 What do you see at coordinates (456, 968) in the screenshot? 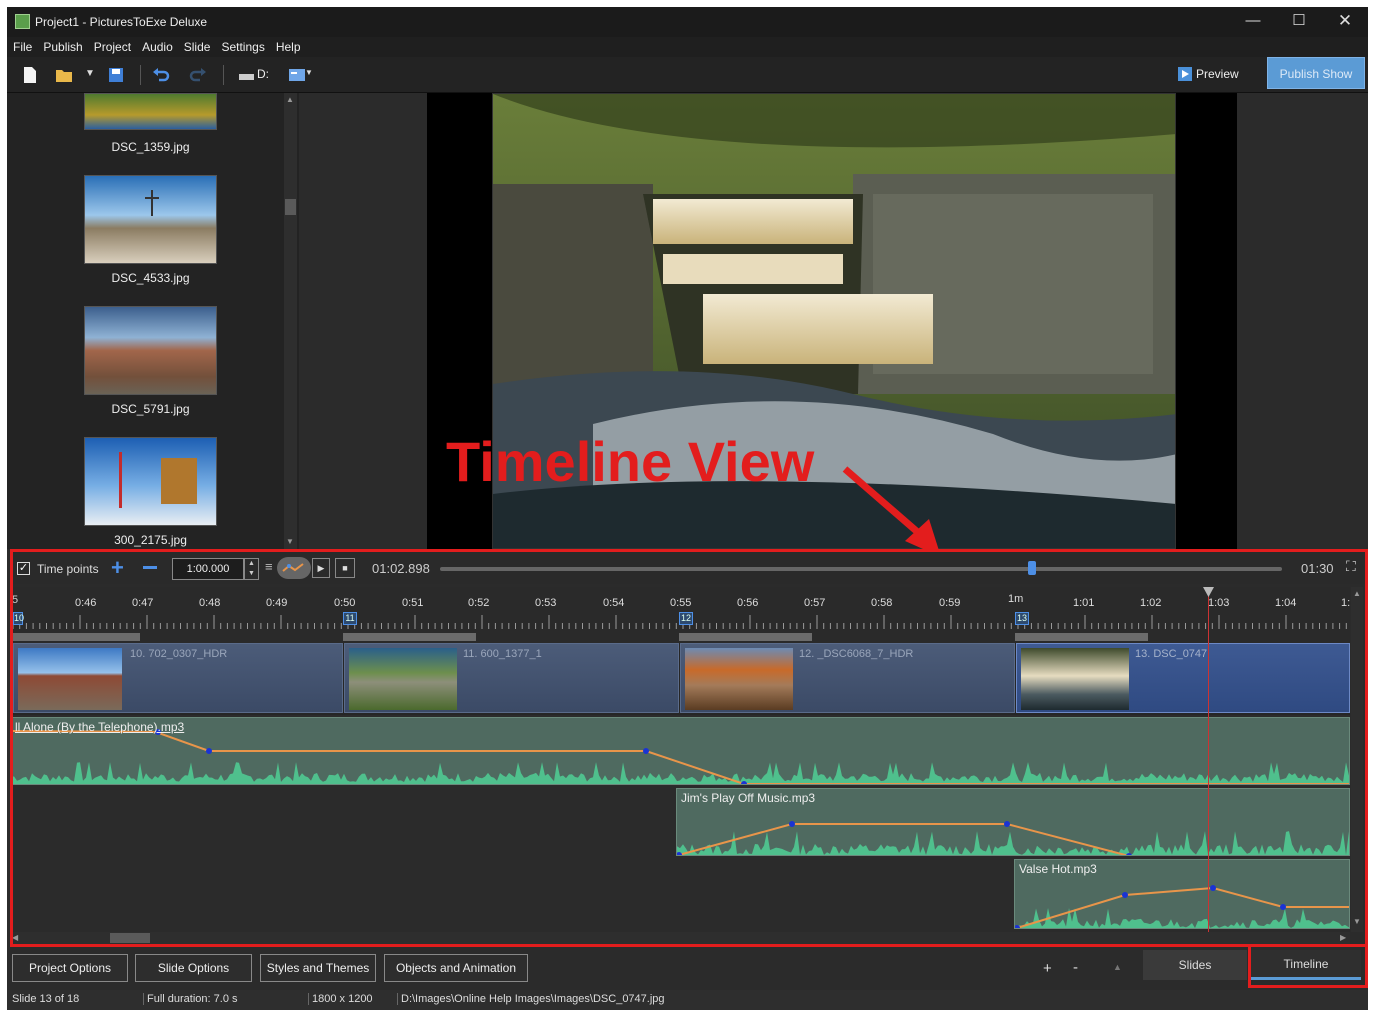
I see `objects-animation-button: Objects and Animation` at bounding box center [456, 968].